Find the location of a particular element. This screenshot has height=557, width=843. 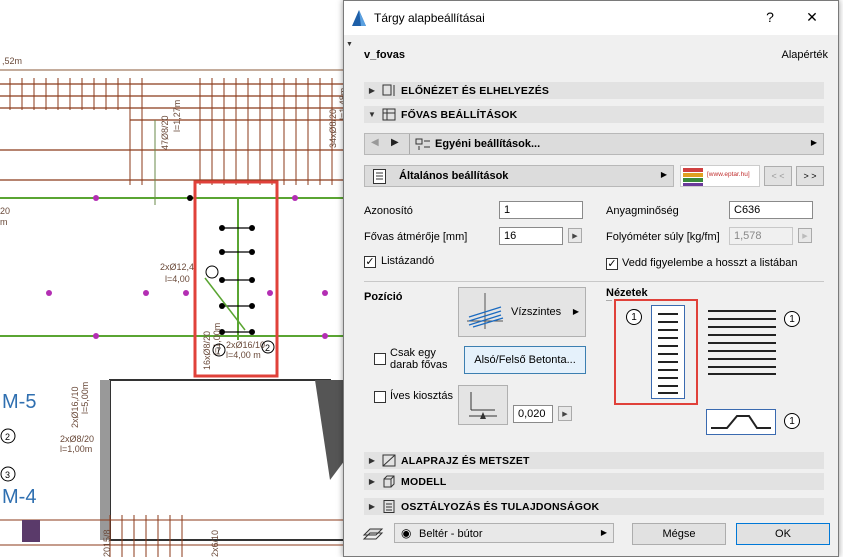

view-elevation is located at coordinates (741, 422).